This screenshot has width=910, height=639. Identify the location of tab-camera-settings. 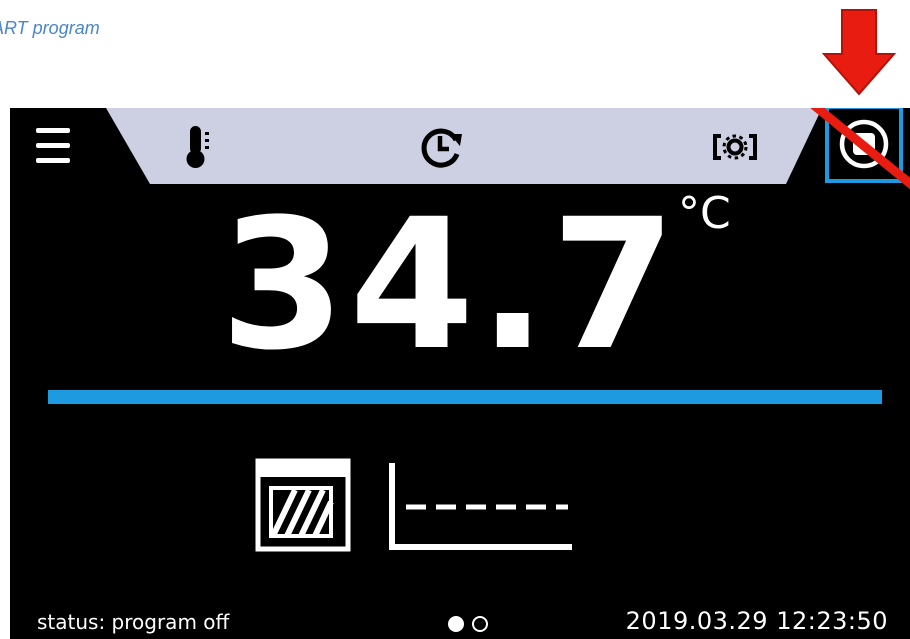
(735, 146).